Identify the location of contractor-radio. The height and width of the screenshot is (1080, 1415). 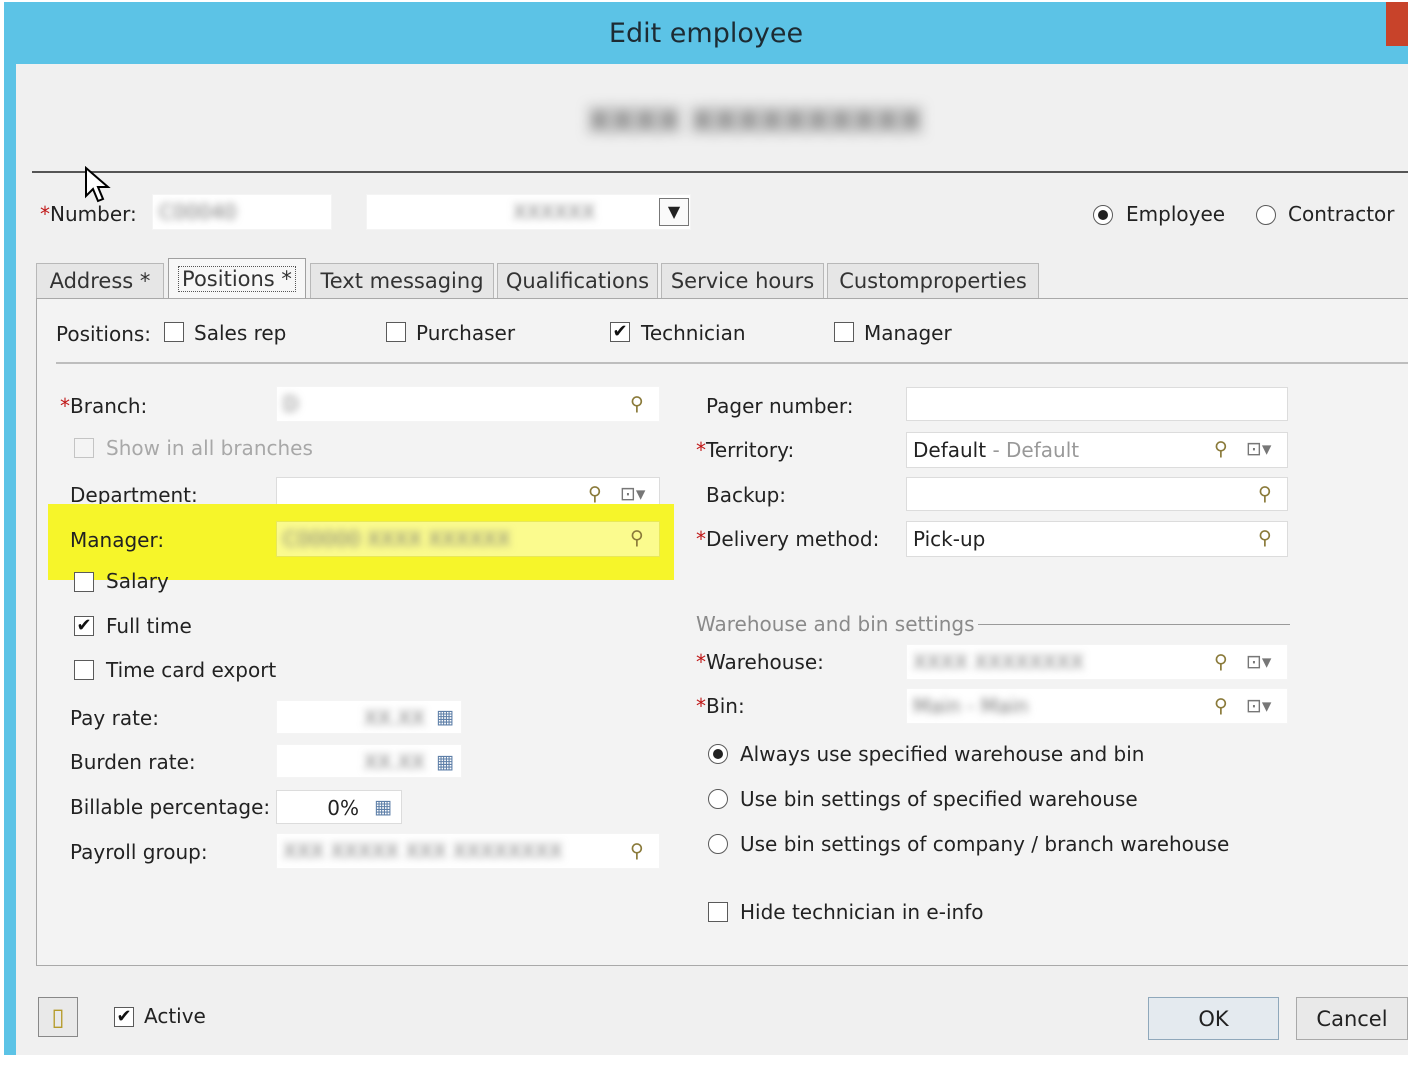
(1266, 215).